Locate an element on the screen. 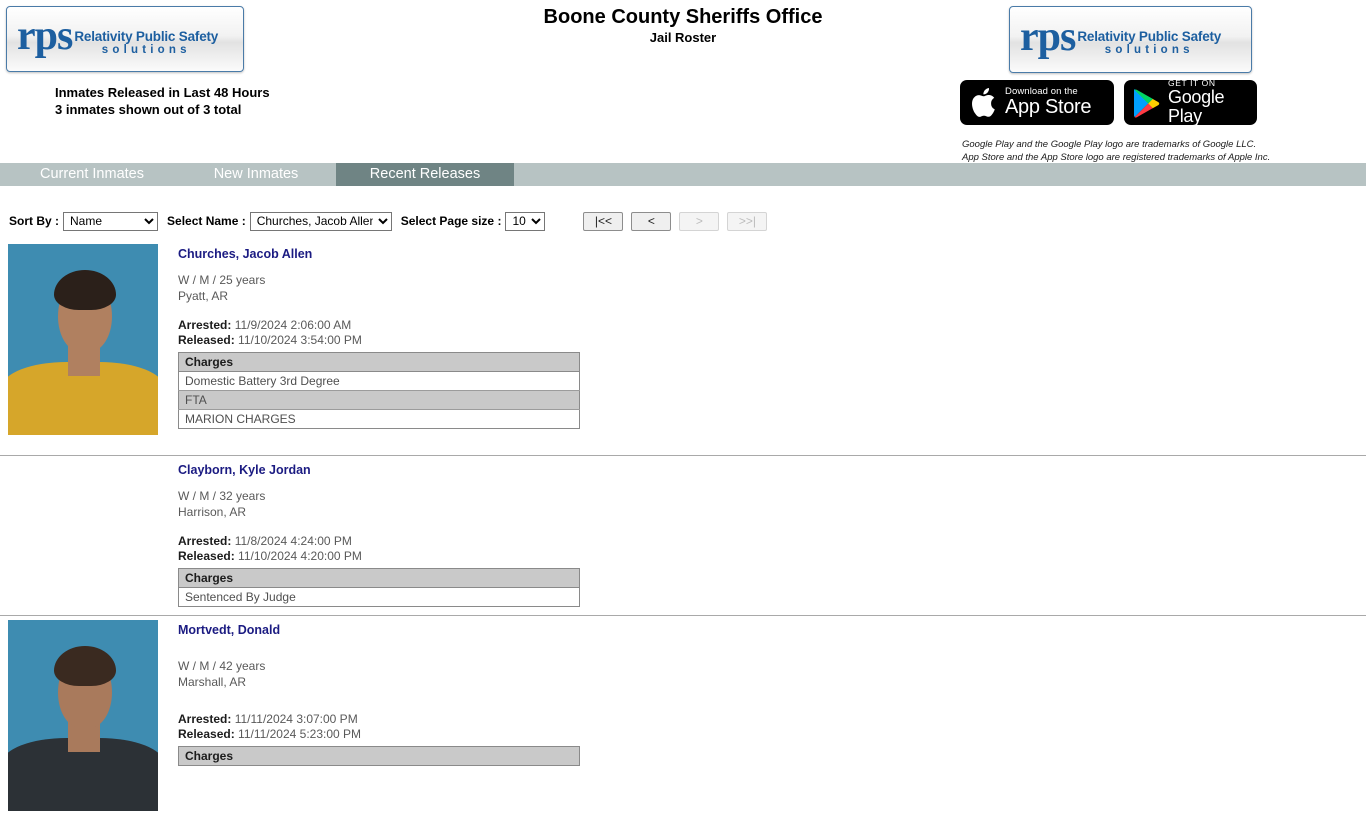 Image resolution: width=1366 pixels, height=816 pixels. charge-row: Sentenced By Judge is located at coordinates (379, 597).